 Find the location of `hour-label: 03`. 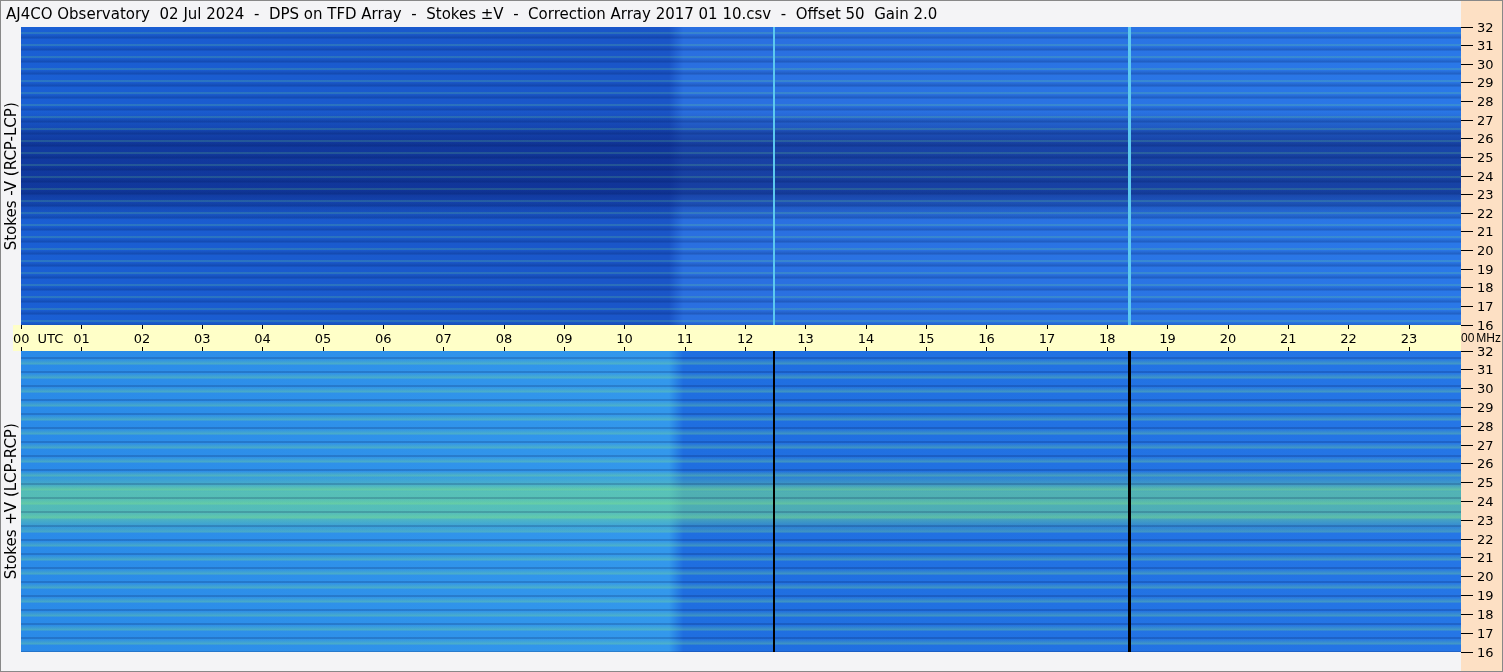

hour-label: 03 is located at coordinates (202, 338).